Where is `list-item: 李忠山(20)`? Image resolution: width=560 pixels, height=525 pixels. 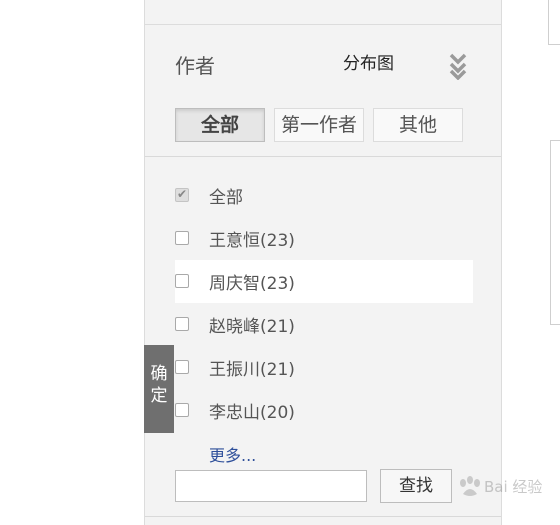
list-item: 李忠山(20) is located at coordinates (324, 410).